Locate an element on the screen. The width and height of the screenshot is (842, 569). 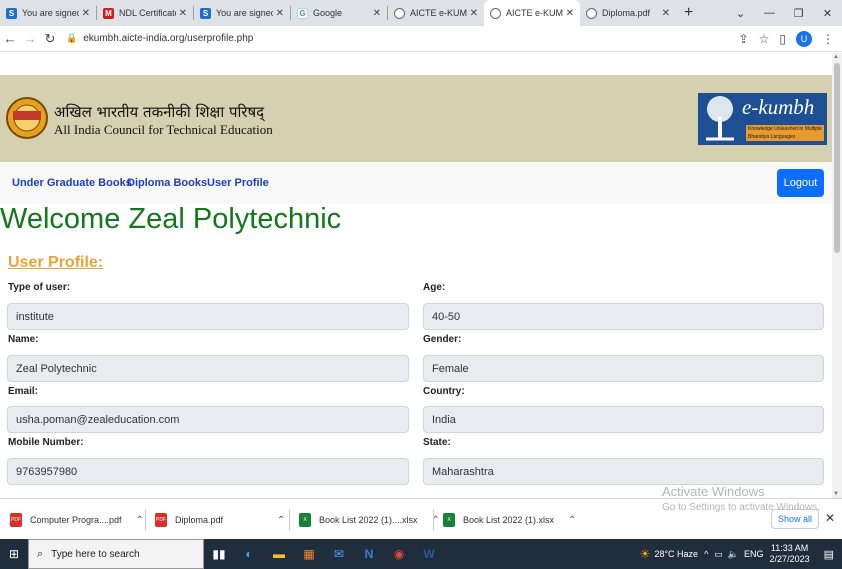
scroll-up-arrow-icon: ▲ is located at coordinates (836, 57).